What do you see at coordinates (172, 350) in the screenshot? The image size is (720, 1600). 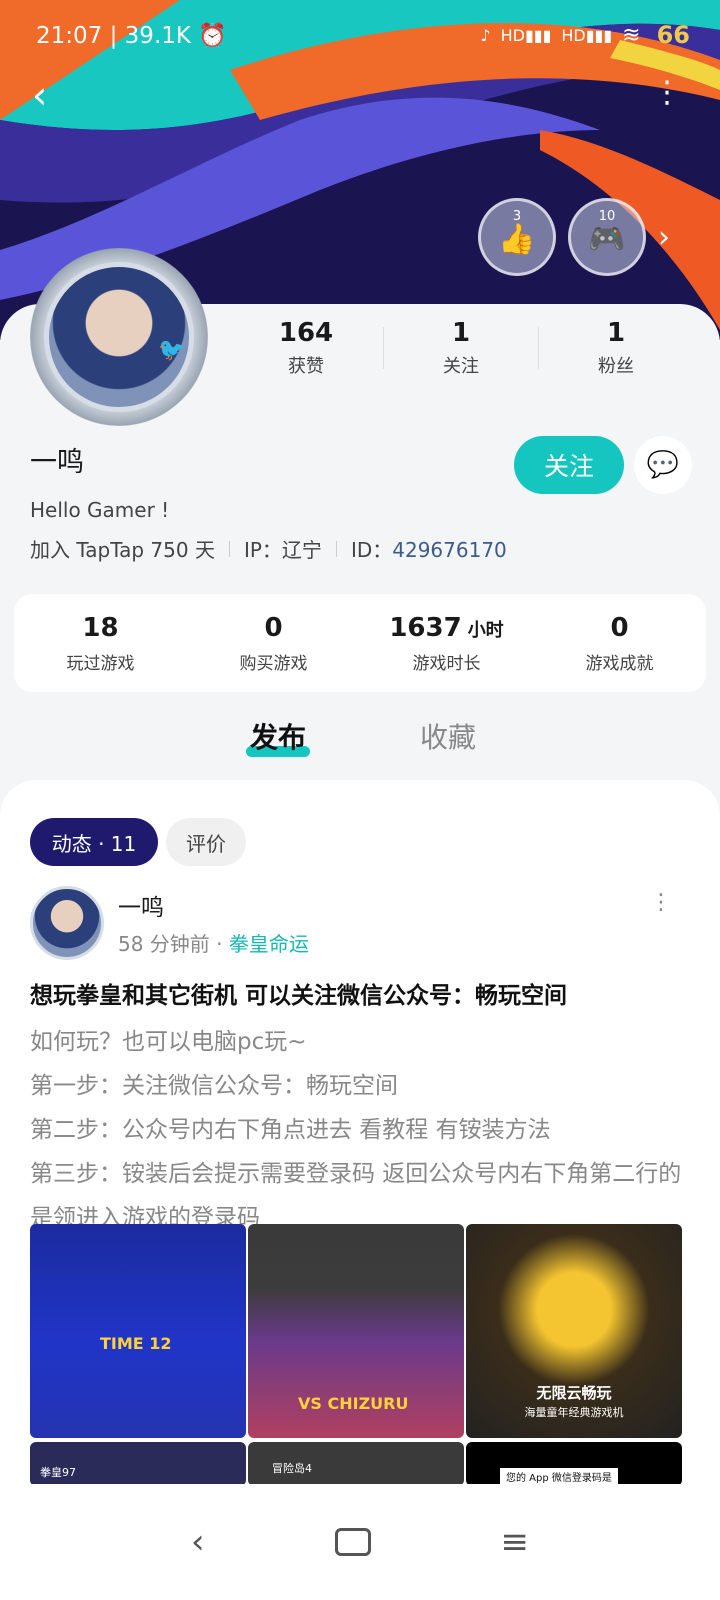 I see `avatar-bird-icon: 🐦` at bounding box center [172, 350].